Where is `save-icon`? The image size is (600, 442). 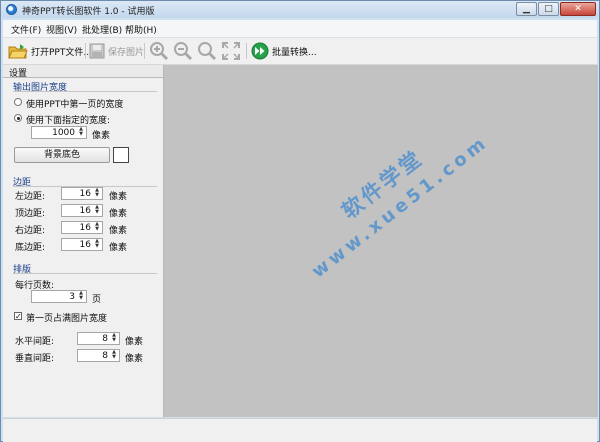 save-icon is located at coordinates (97, 51).